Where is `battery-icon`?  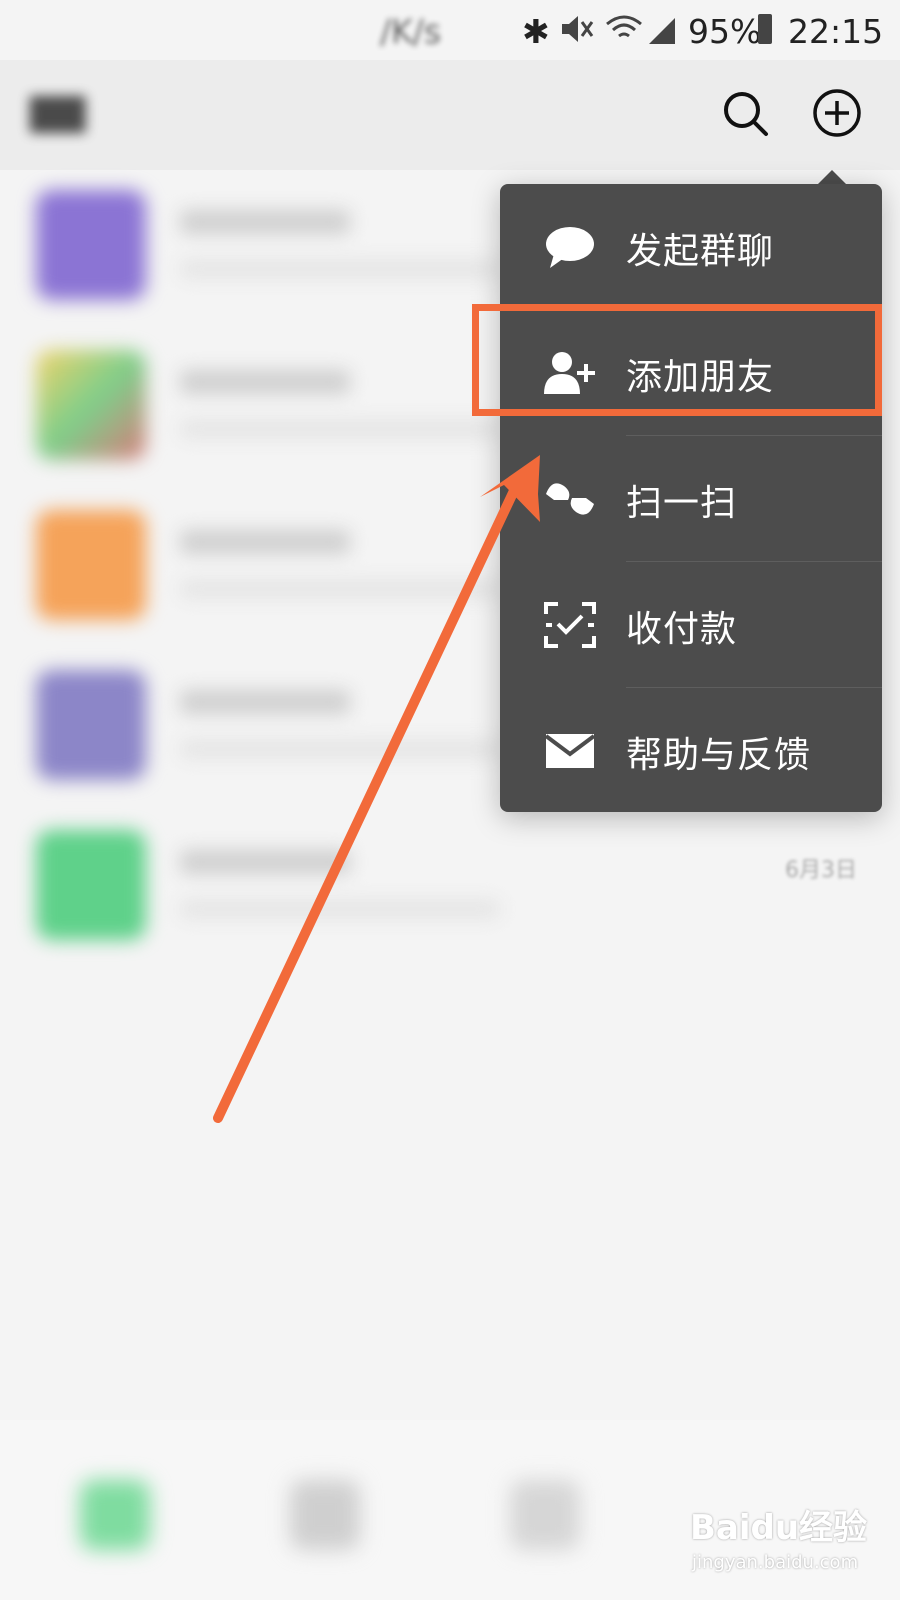 battery-icon is located at coordinates (765, 29).